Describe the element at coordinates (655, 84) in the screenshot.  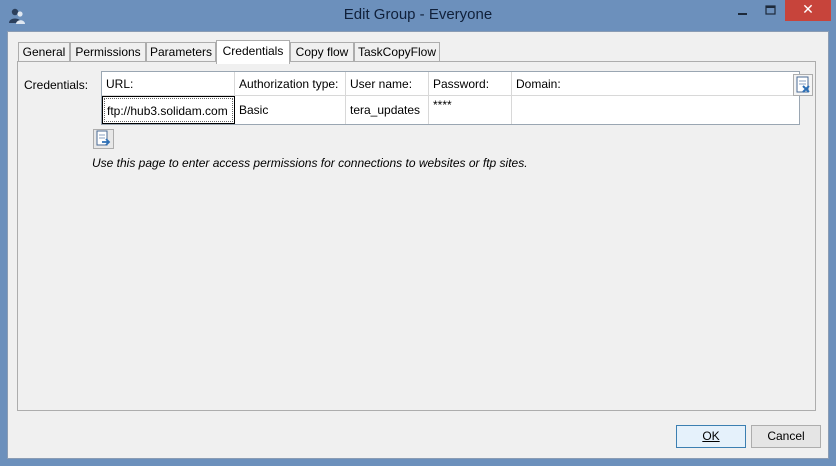
I see `column-header-domain: Domain:` at that location.